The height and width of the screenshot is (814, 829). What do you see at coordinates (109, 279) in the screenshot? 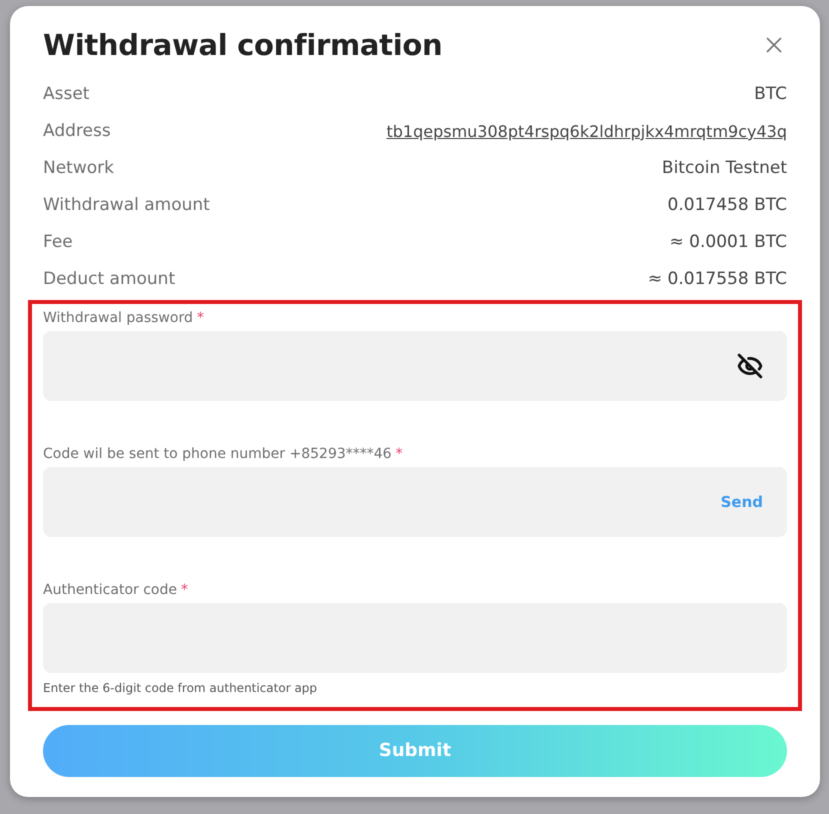
I see `detail-label: Deduct amount` at bounding box center [109, 279].